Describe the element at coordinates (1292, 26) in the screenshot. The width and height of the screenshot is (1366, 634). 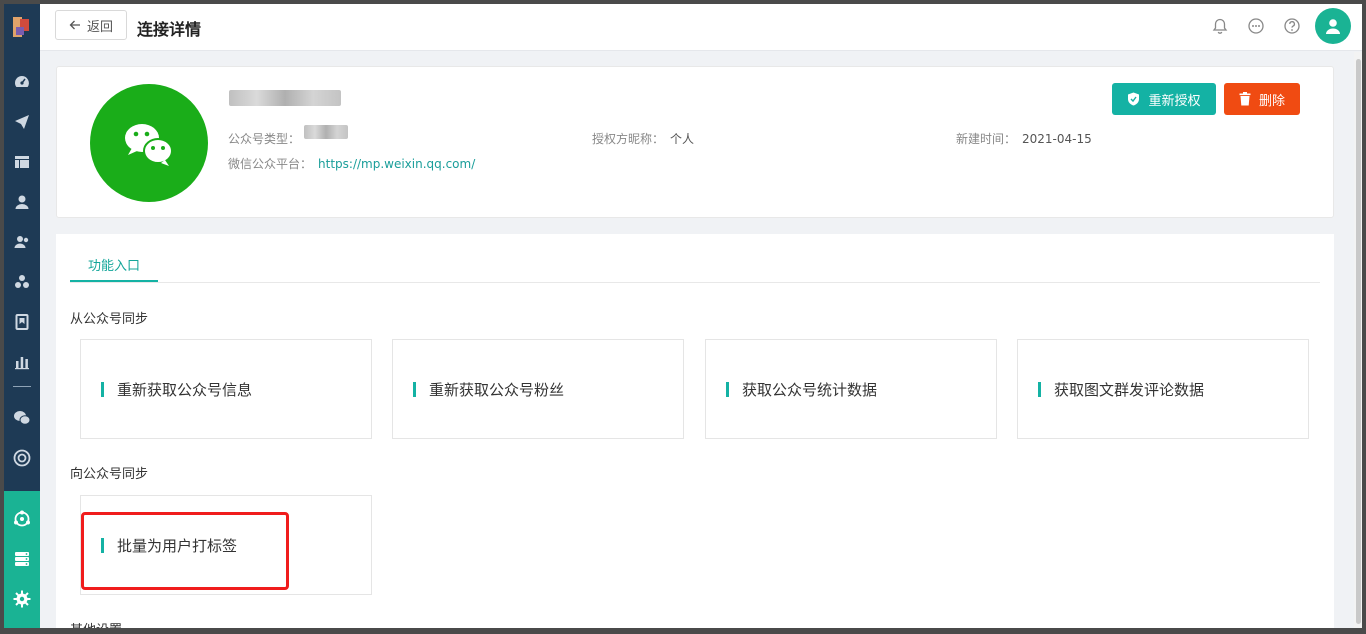
I see `help-icon` at that location.